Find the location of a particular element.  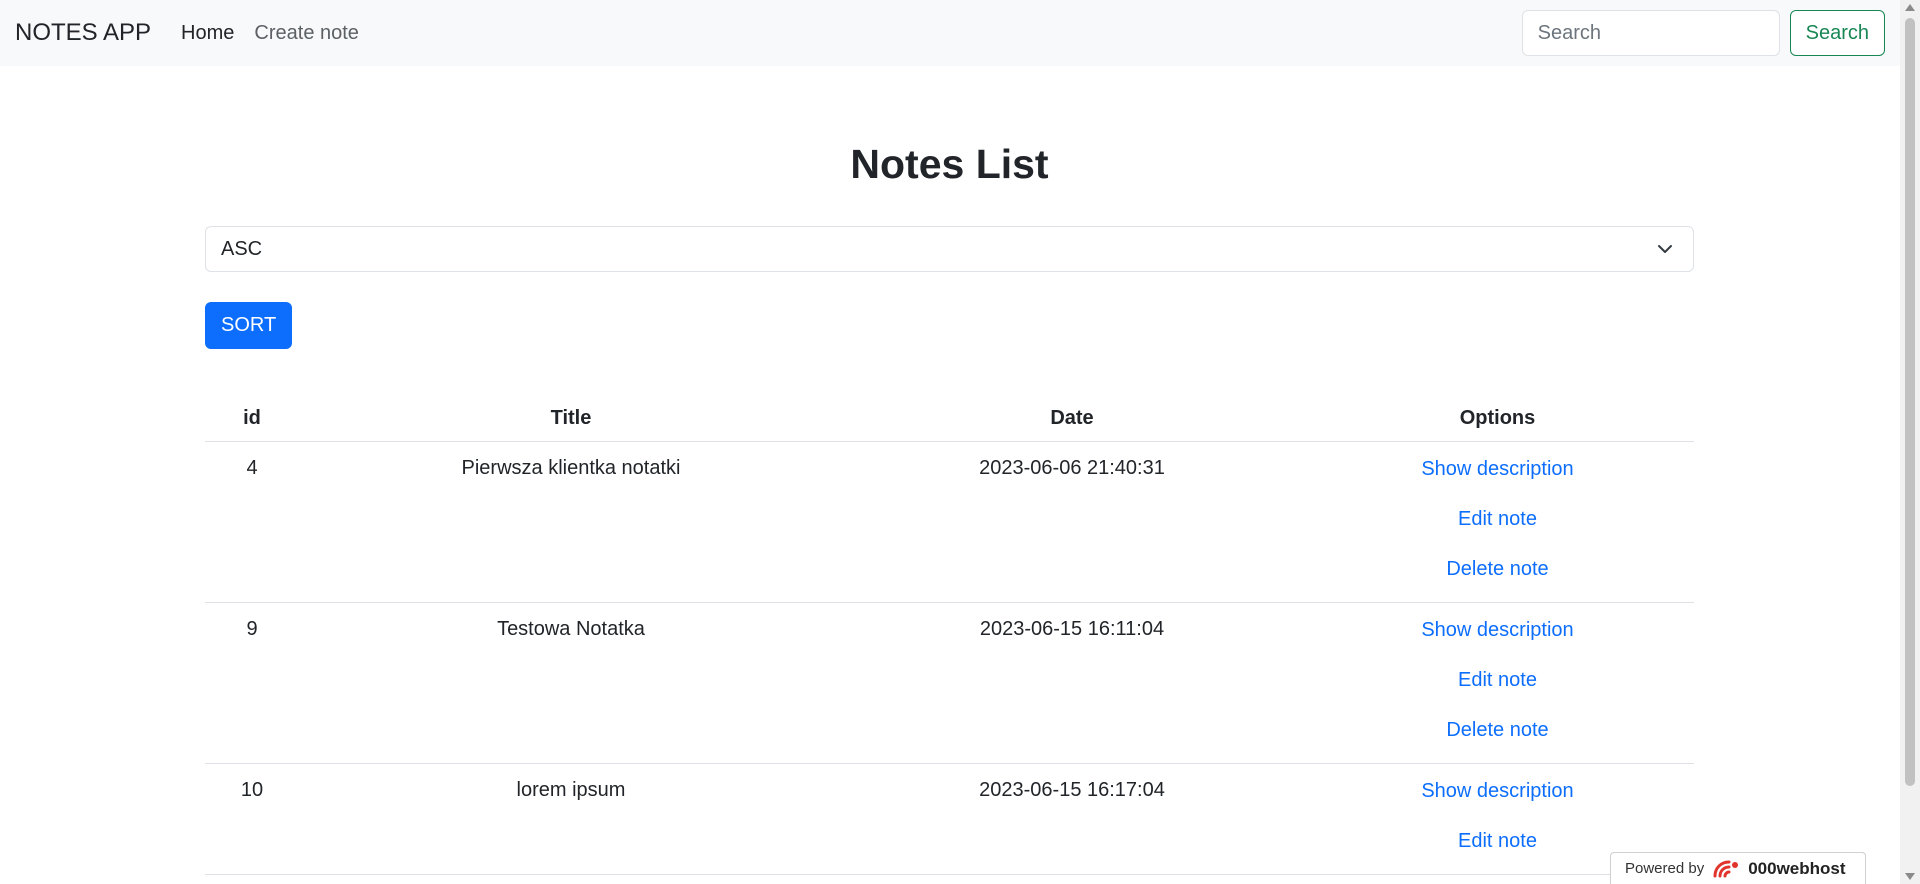

page-scrollbar is located at coordinates (1910, 442).